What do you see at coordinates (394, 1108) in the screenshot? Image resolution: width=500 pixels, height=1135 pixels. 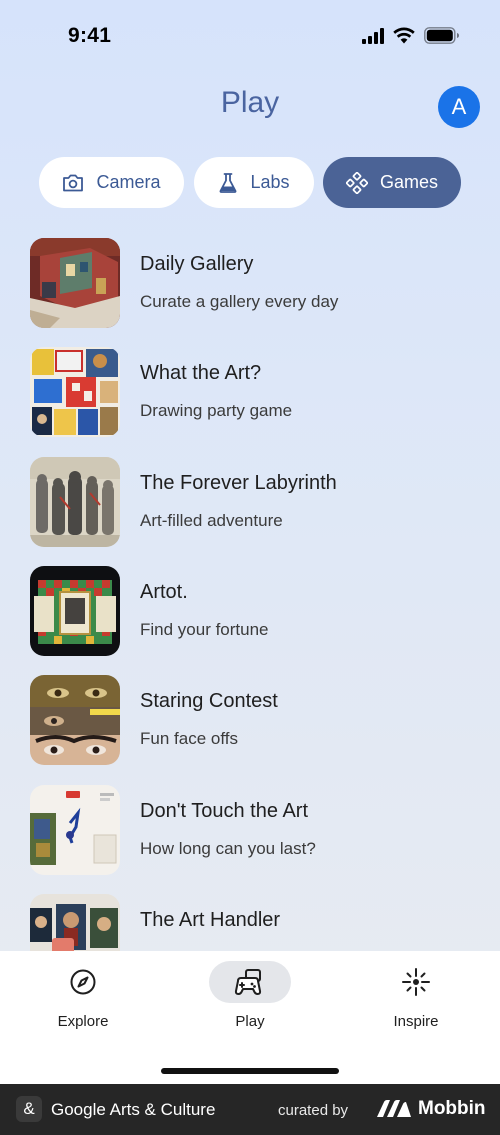 I see `mobbin-logo-icon` at bounding box center [394, 1108].